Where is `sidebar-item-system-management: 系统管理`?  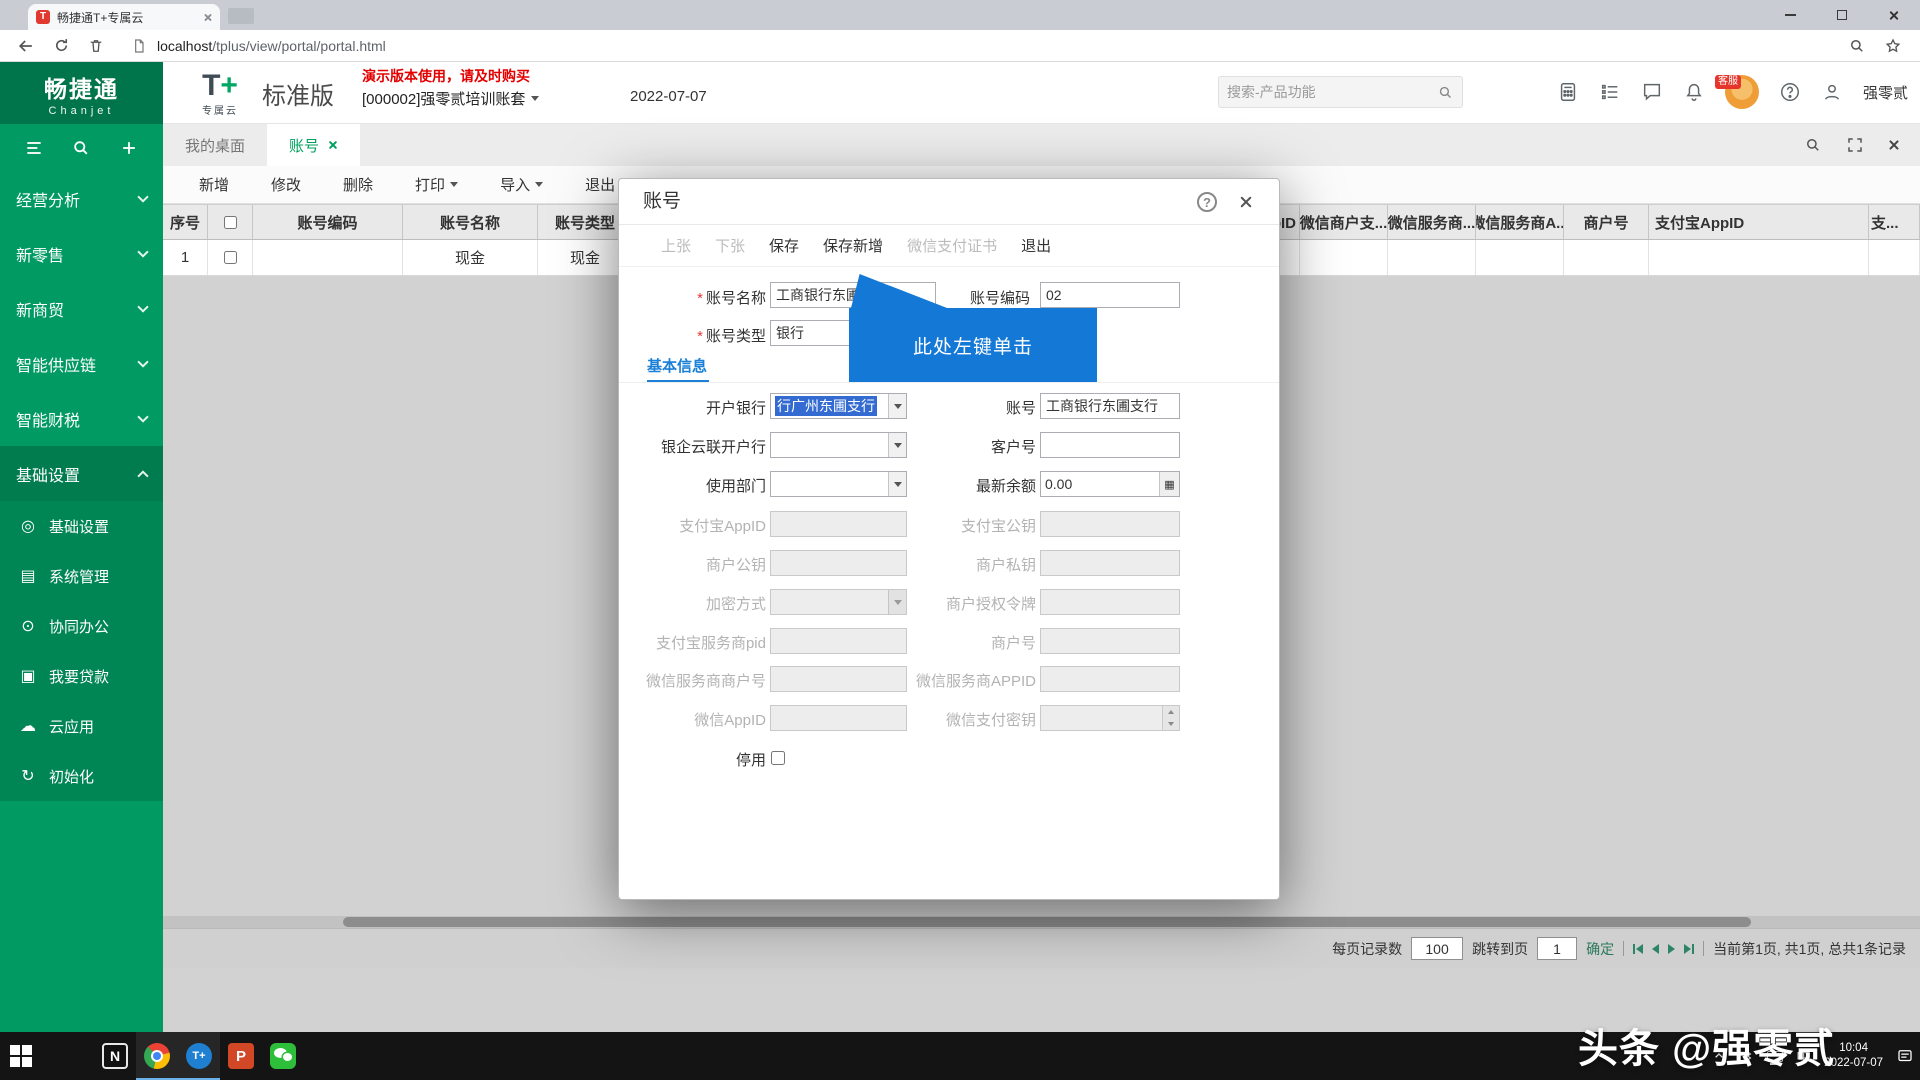
sidebar-item-system-management: 系统管理 is located at coordinates (81, 576).